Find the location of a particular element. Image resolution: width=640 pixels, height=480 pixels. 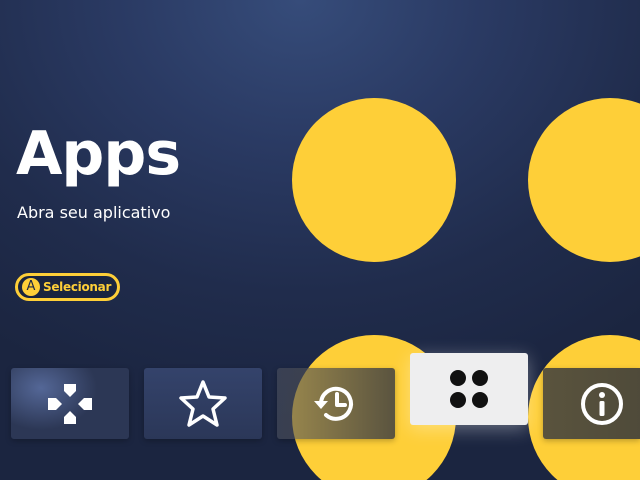

gamepad-icon is located at coordinates (70, 404).